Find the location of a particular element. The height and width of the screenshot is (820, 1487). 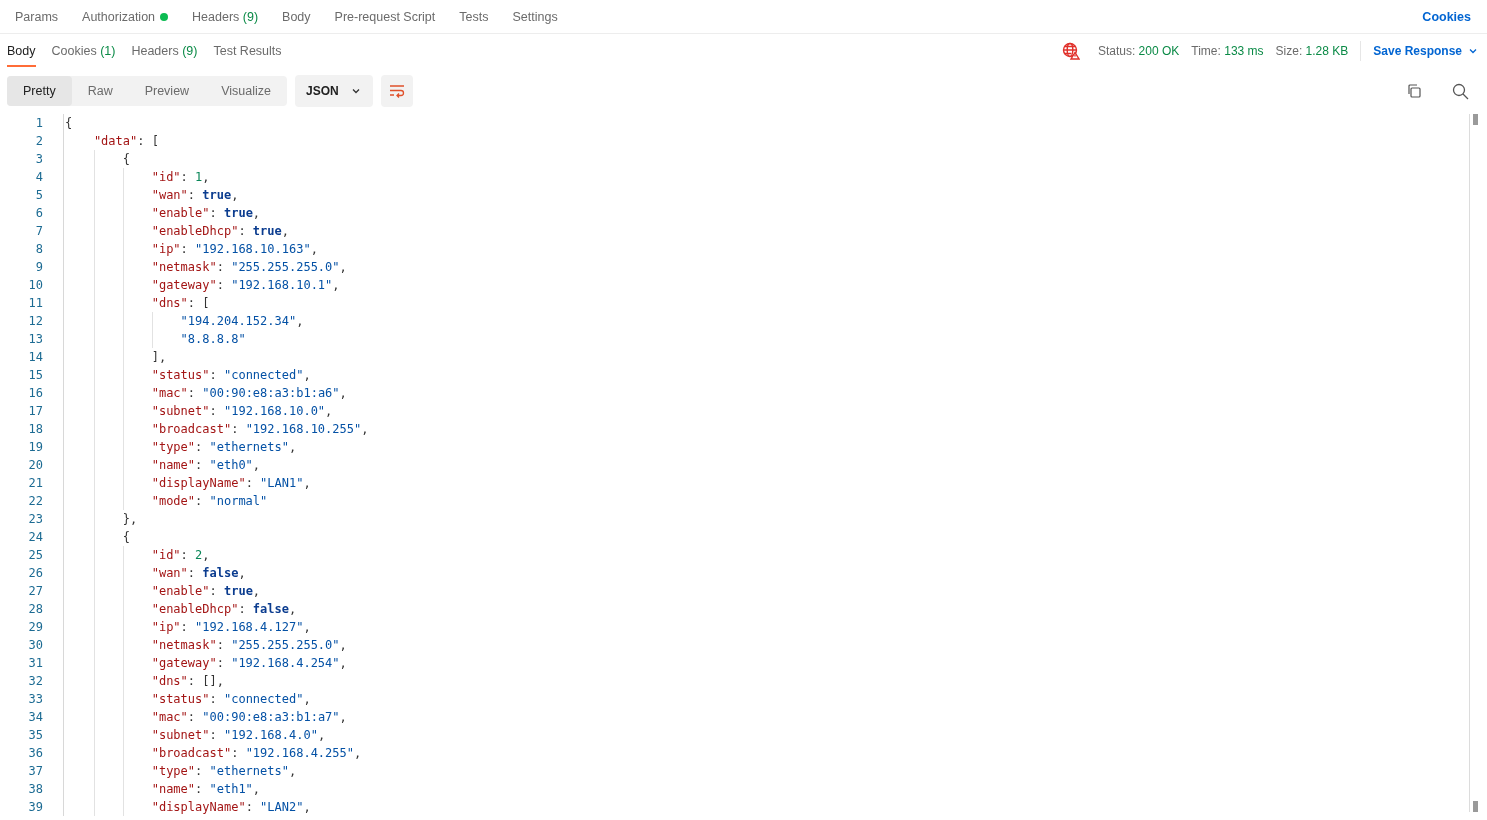

view-mode-tab: Preview is located at coordinates (167, 91).